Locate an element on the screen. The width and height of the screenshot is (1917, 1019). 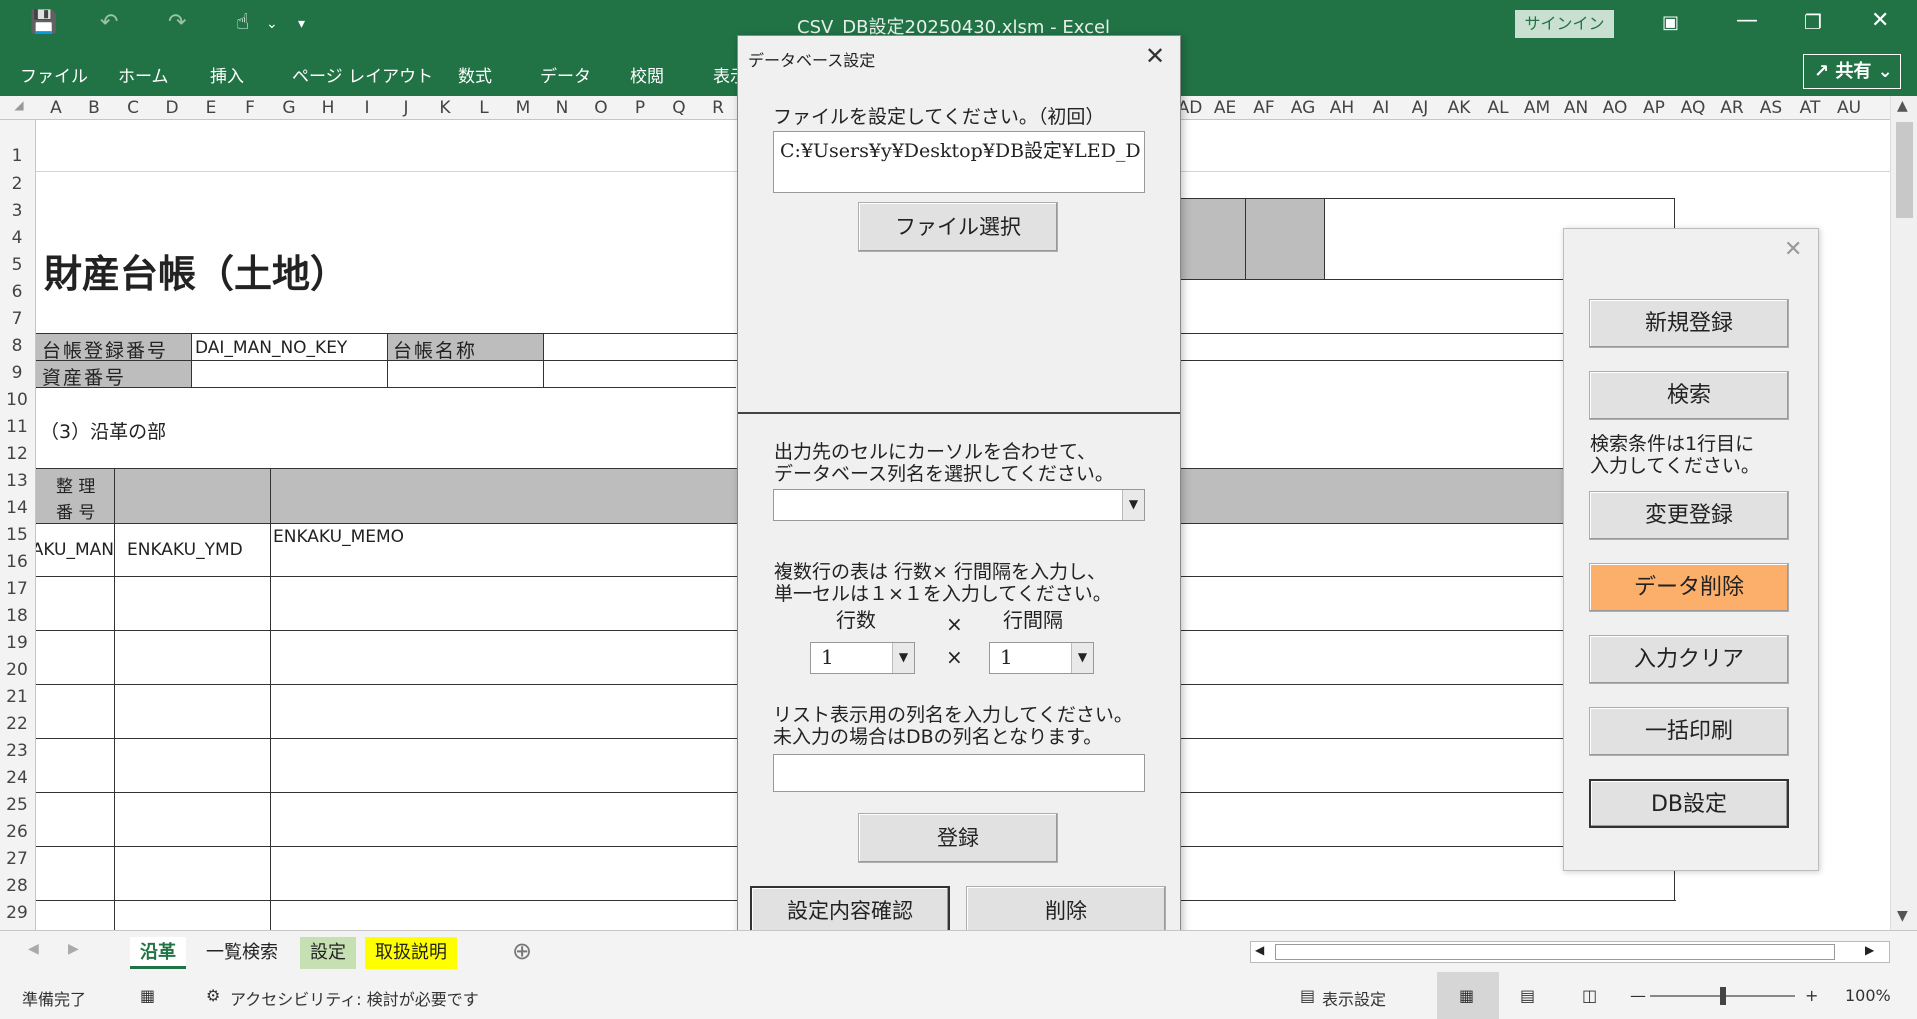
column-header: AP is located at coordinates (1654, 108).